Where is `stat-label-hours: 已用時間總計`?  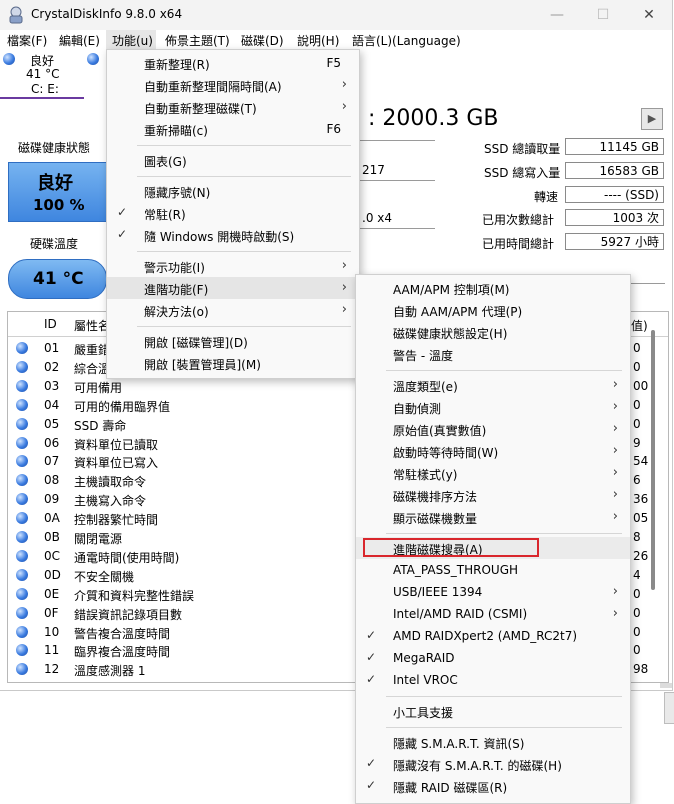
stat-label-hours: 已用時間總計 is located at coordinates (518, 244).